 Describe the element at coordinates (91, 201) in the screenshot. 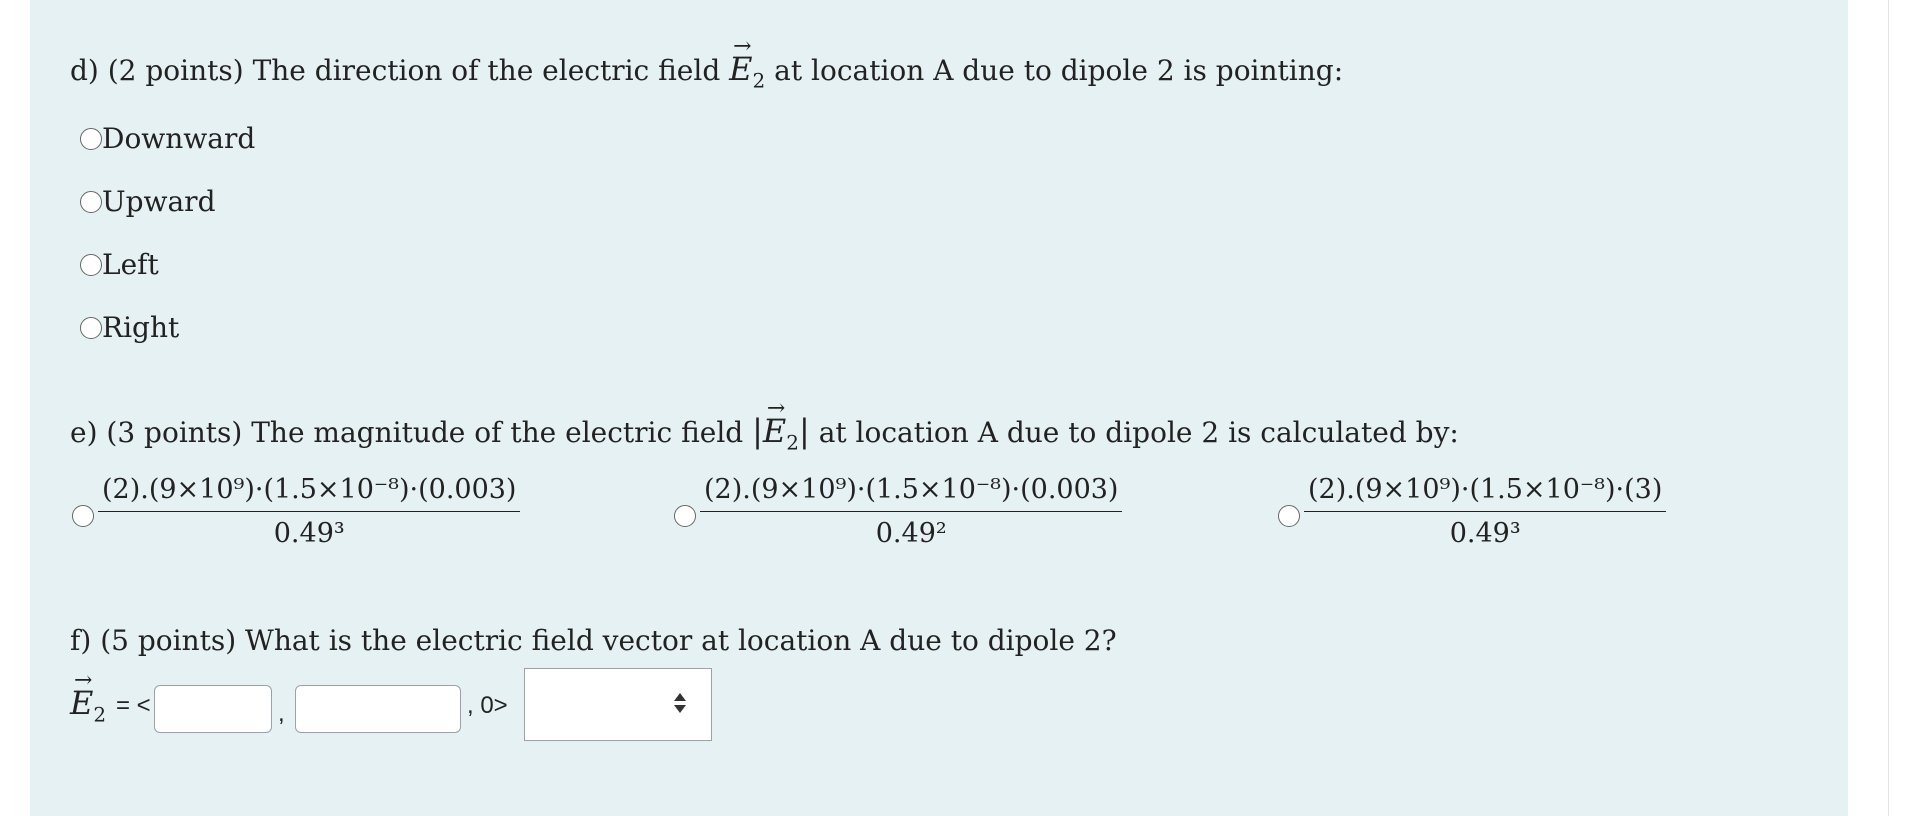

I see `radio-upward` at that location.